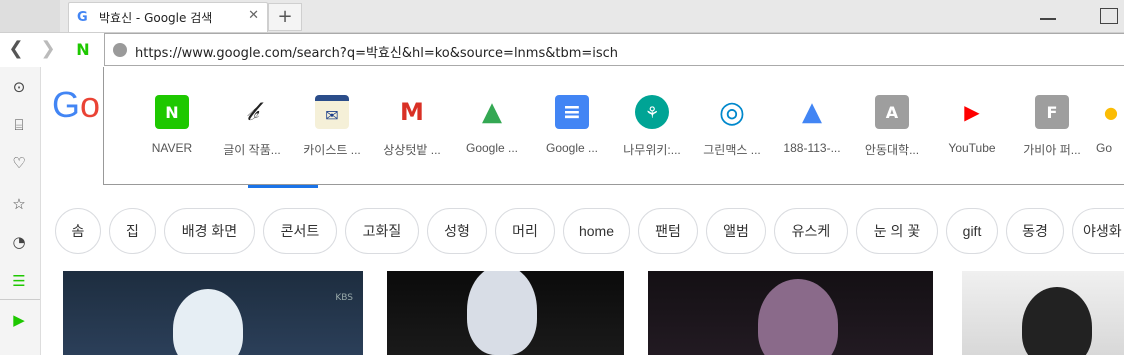 The width and height of the screenshot is (1124, 355). I want to click on image-result: KBS, so click(213, 313).